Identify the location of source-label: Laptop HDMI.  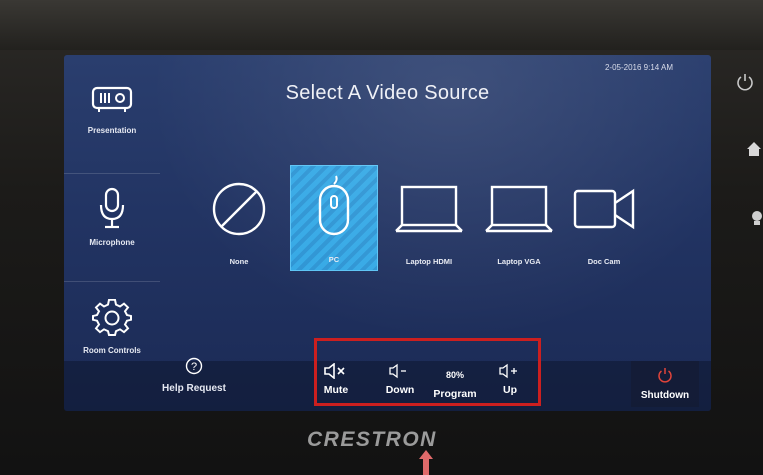
(429, 261).